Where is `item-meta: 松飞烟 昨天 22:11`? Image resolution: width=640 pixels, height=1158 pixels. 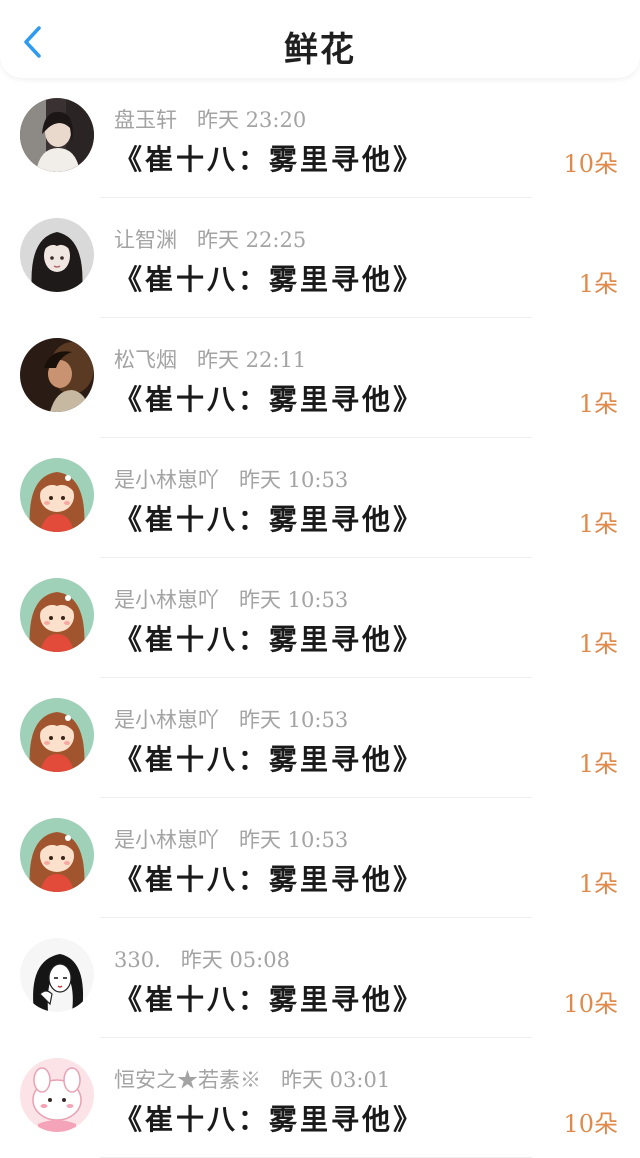 item-meta: 松飞烟 昨天 22:11 is located at coordinates (210, 359).